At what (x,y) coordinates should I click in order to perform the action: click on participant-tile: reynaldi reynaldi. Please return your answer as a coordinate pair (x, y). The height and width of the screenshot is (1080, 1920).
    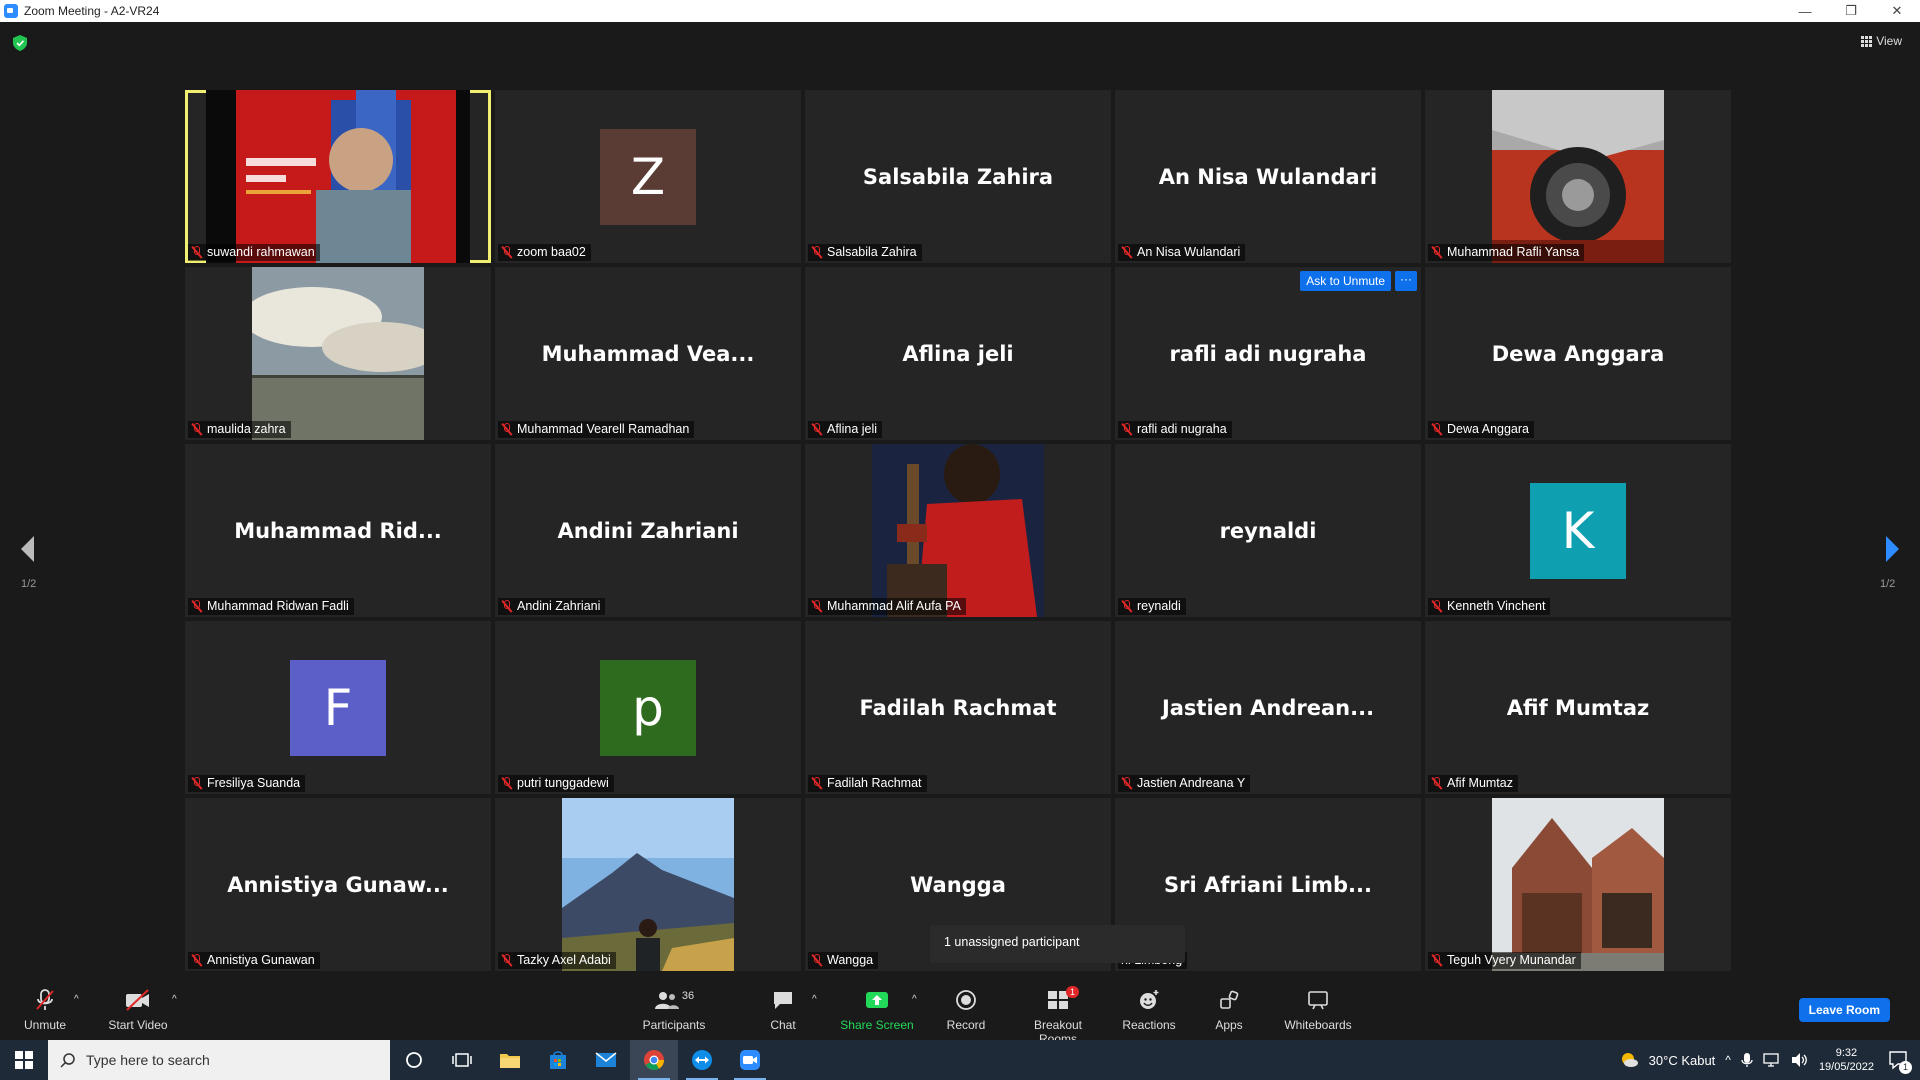
    Looking at the image, I should click on (1268, 530).